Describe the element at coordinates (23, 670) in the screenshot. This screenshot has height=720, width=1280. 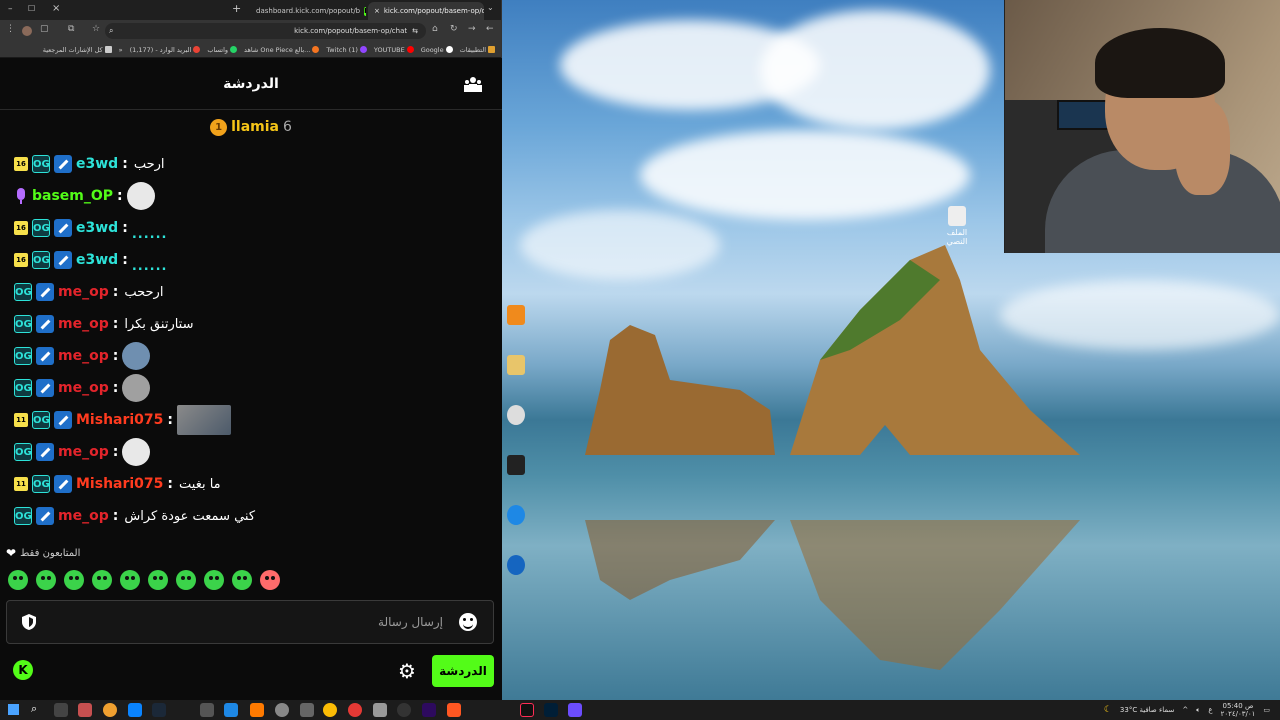
I see `kick-logo-icon: K` at that location.